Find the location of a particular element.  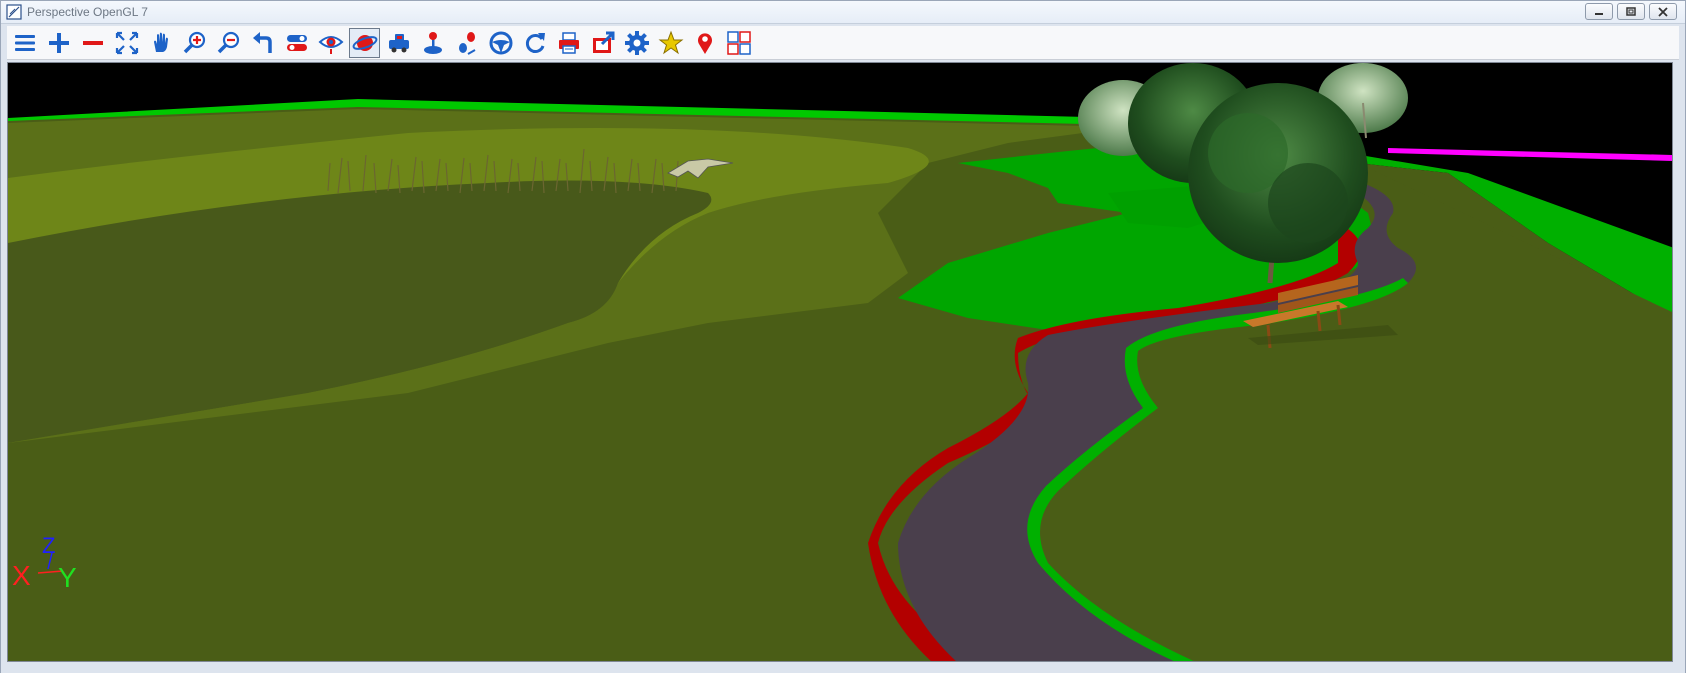

eye-icon is located at coordinates (330, 45).